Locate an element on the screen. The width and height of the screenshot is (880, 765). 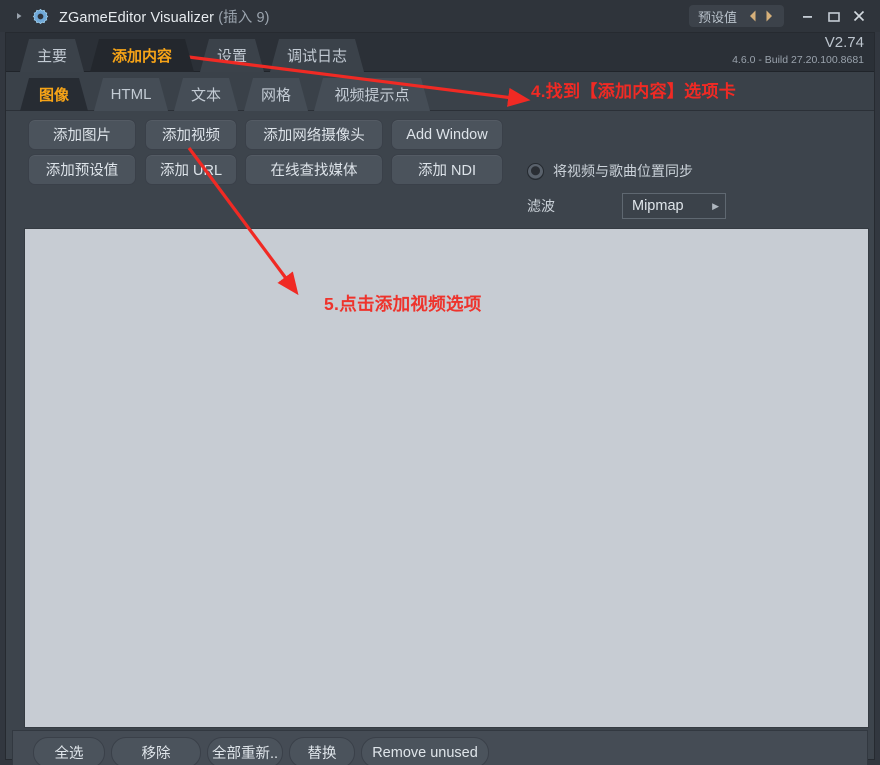
version-info: V2.74 4.6.0 - Build 27.20.100.8681 is located at coordinates (798, 50).